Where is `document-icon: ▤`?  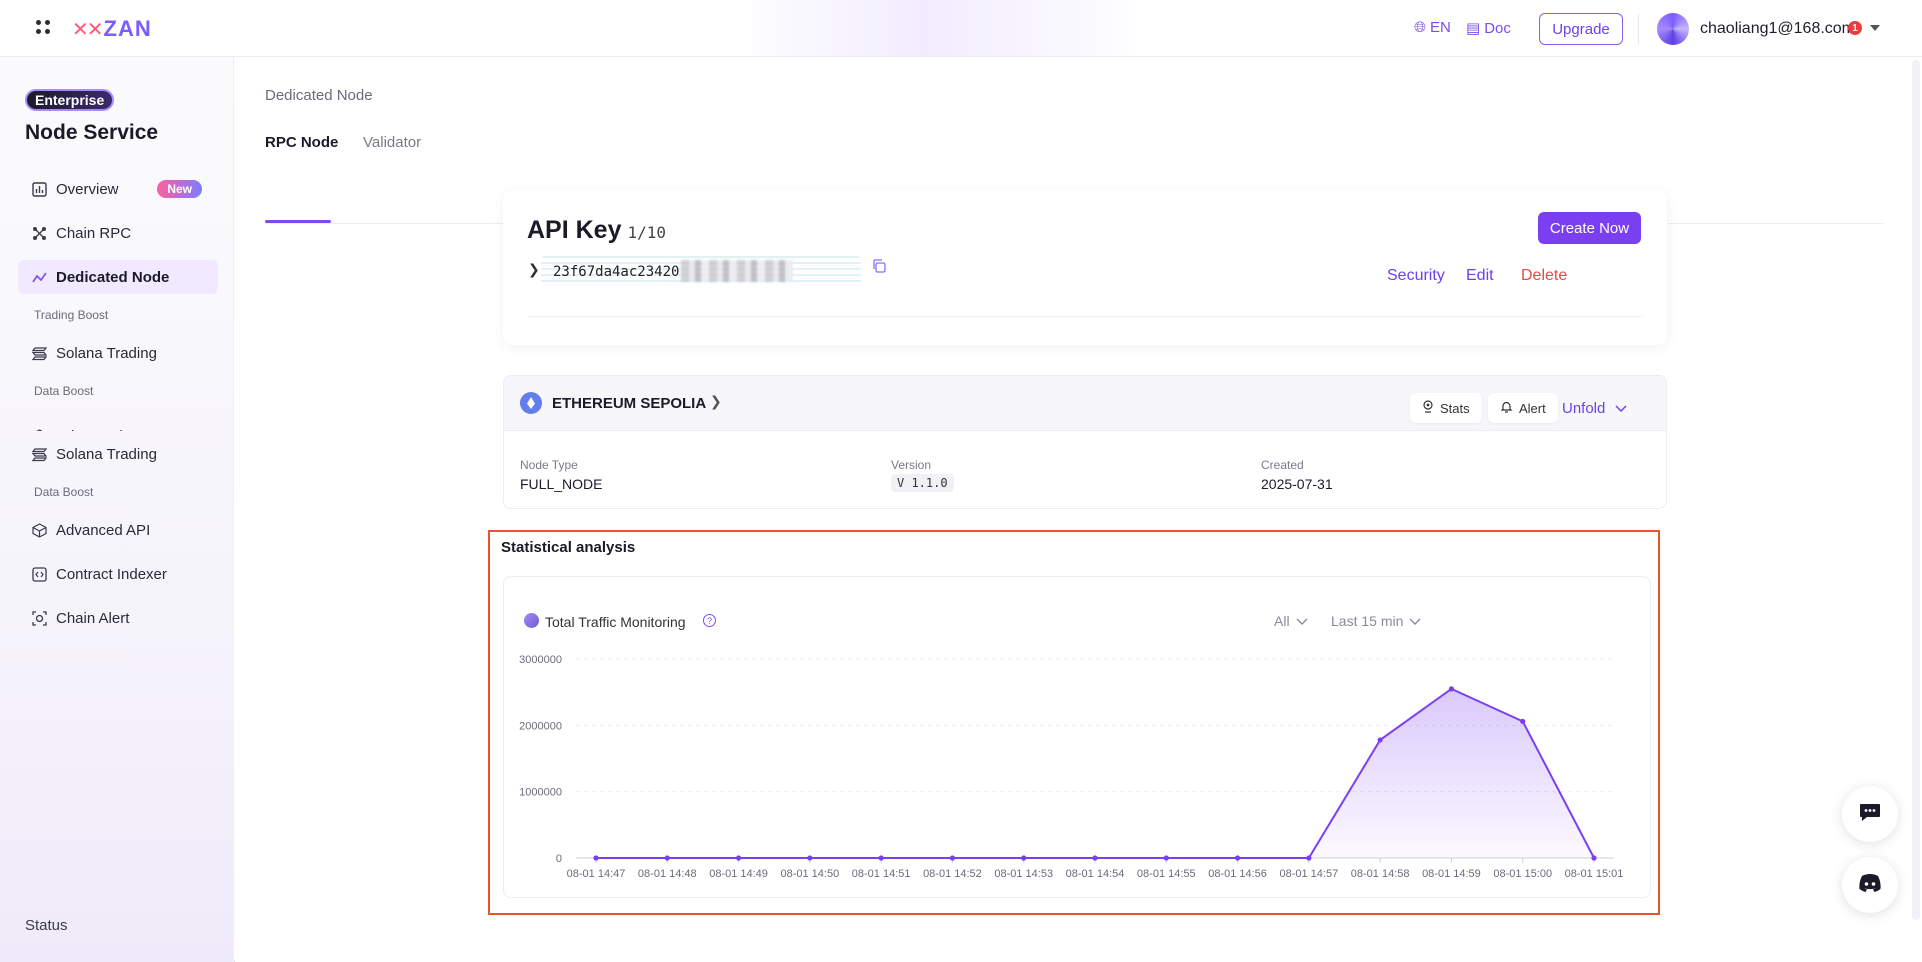
document-icon: ▤ is located at coordinates (1473, 28).